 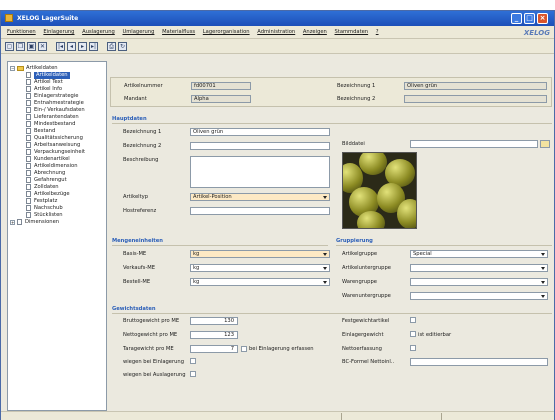 What do you see at coordinates (196, 254) in the screenshot?
I see `basis-me-value: kg` at bounding box center [196, 254].